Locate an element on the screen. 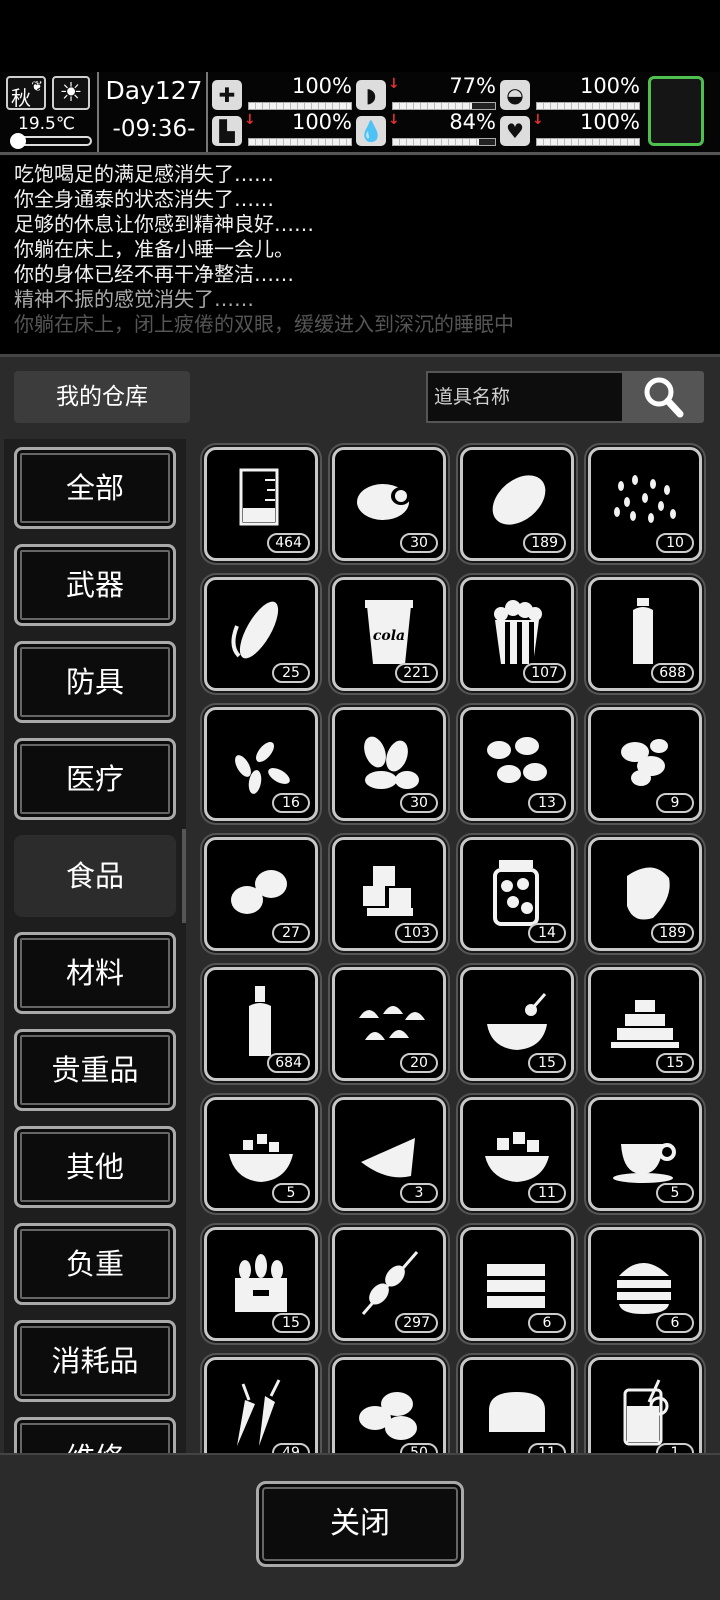 Image resolution: width=720 pixels, height=1600 pixels. storage-title: 我的仓库 is located at coordinates (102, 397).